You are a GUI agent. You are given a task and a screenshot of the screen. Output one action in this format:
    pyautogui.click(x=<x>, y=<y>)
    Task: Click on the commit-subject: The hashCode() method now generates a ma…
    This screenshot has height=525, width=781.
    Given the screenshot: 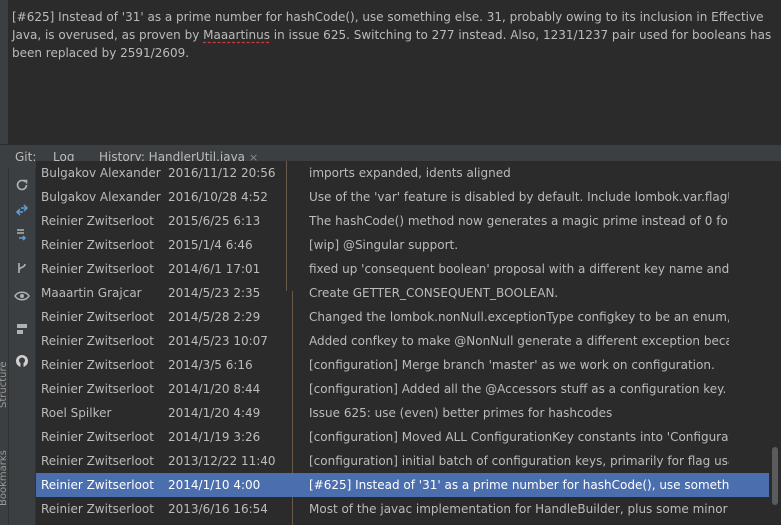 What is the action you would take?
    pyautogui.click(x=519, y=221)
    